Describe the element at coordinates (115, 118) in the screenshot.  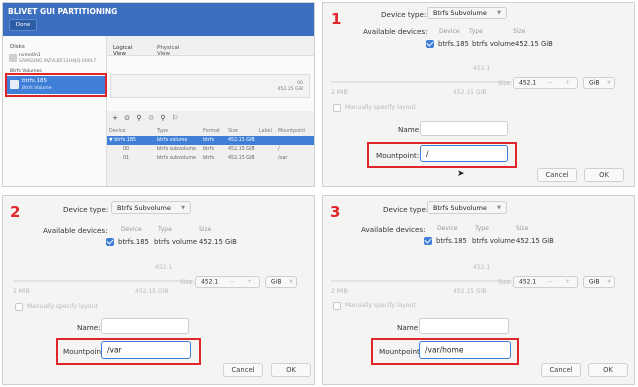
I see `add-icon: +` at that location.